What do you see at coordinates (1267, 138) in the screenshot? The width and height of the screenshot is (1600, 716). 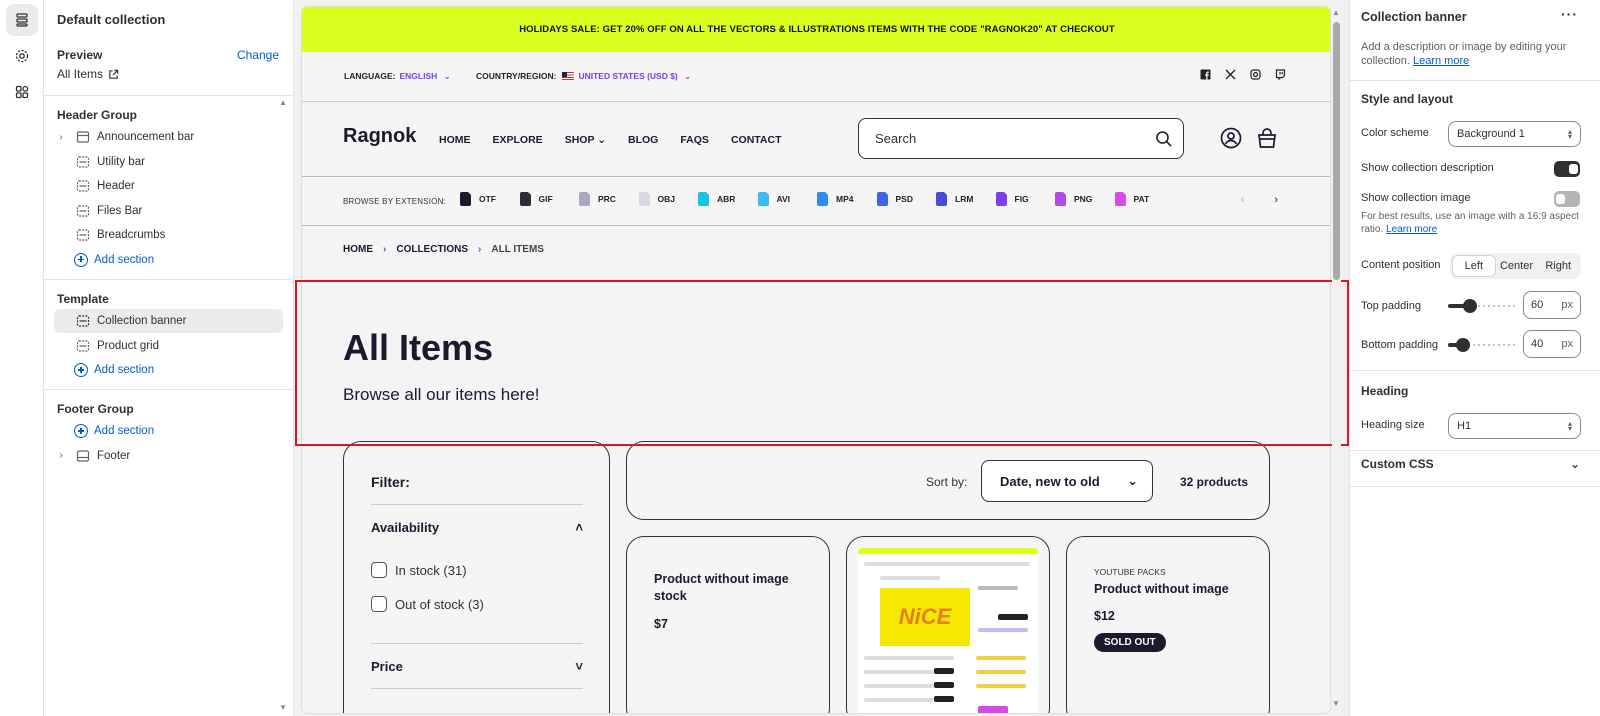 I see `cart-icon` at bounding box center [1267, 138].